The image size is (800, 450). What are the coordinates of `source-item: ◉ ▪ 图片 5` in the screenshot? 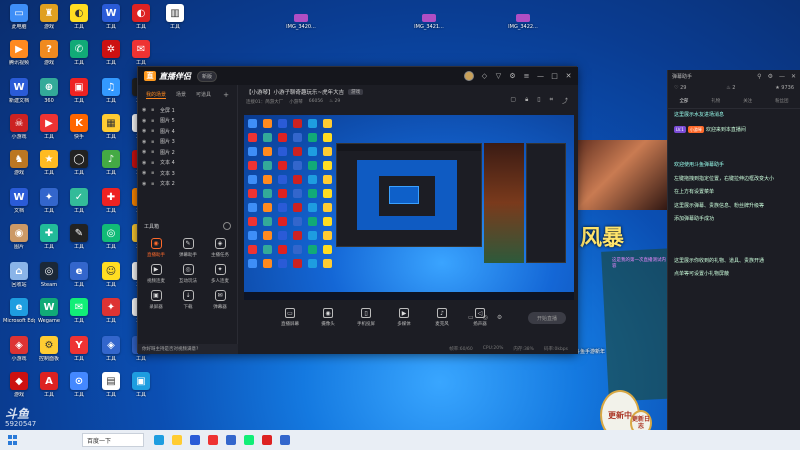 It's located at (187, 121).